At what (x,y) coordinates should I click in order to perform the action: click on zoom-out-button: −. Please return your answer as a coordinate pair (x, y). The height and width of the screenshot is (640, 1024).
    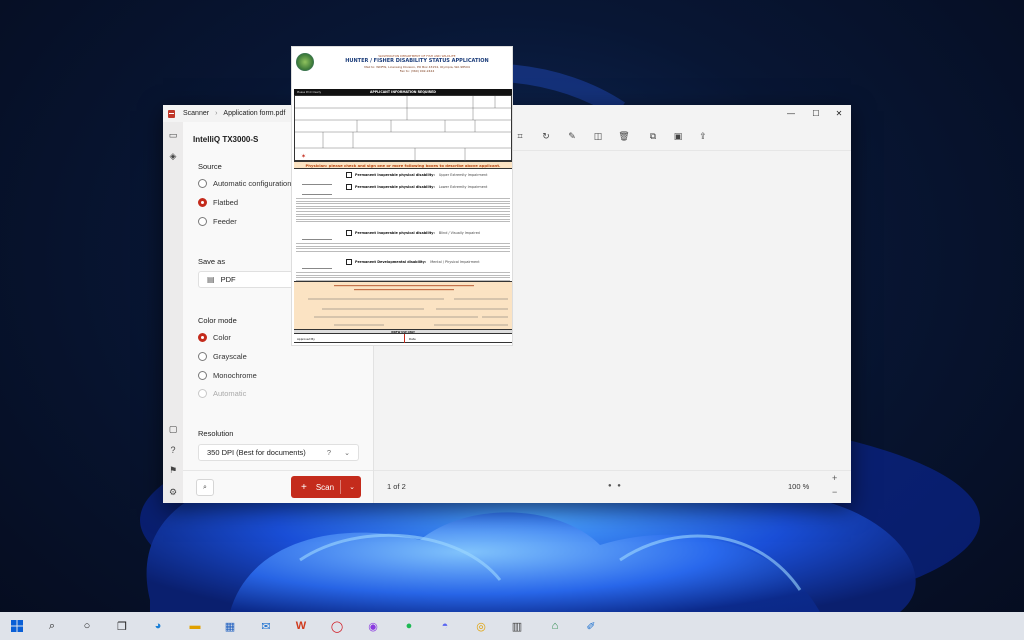
    Looking at the image, I should click on (834, 492).